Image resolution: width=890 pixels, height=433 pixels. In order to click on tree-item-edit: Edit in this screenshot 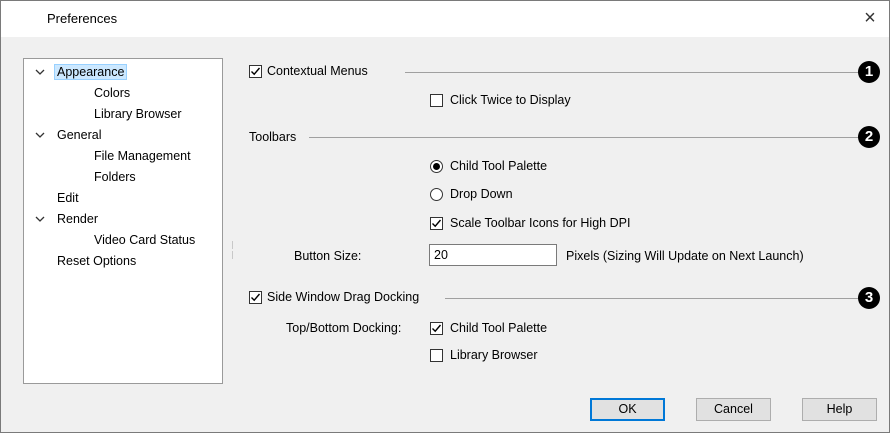, I will do `click(68, 198)`.